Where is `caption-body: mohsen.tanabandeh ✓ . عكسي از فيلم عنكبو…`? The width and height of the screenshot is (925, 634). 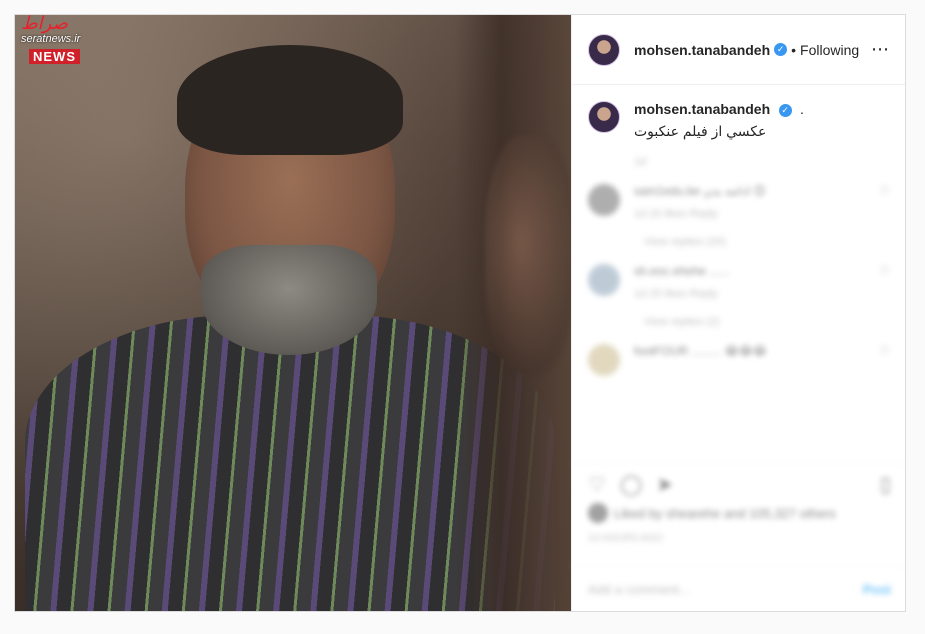 caption-body: mohsen.tanabandeh ✓ . عكسي از فيلم عنكبو… is located at coordinates (719, 120).